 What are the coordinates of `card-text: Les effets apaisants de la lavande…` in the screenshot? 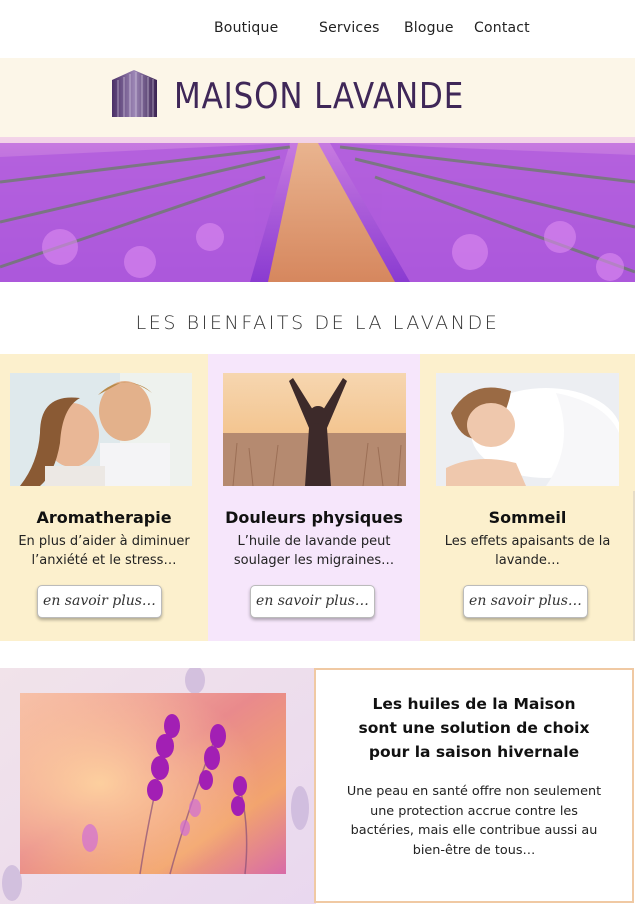 It's located at (527, 551).